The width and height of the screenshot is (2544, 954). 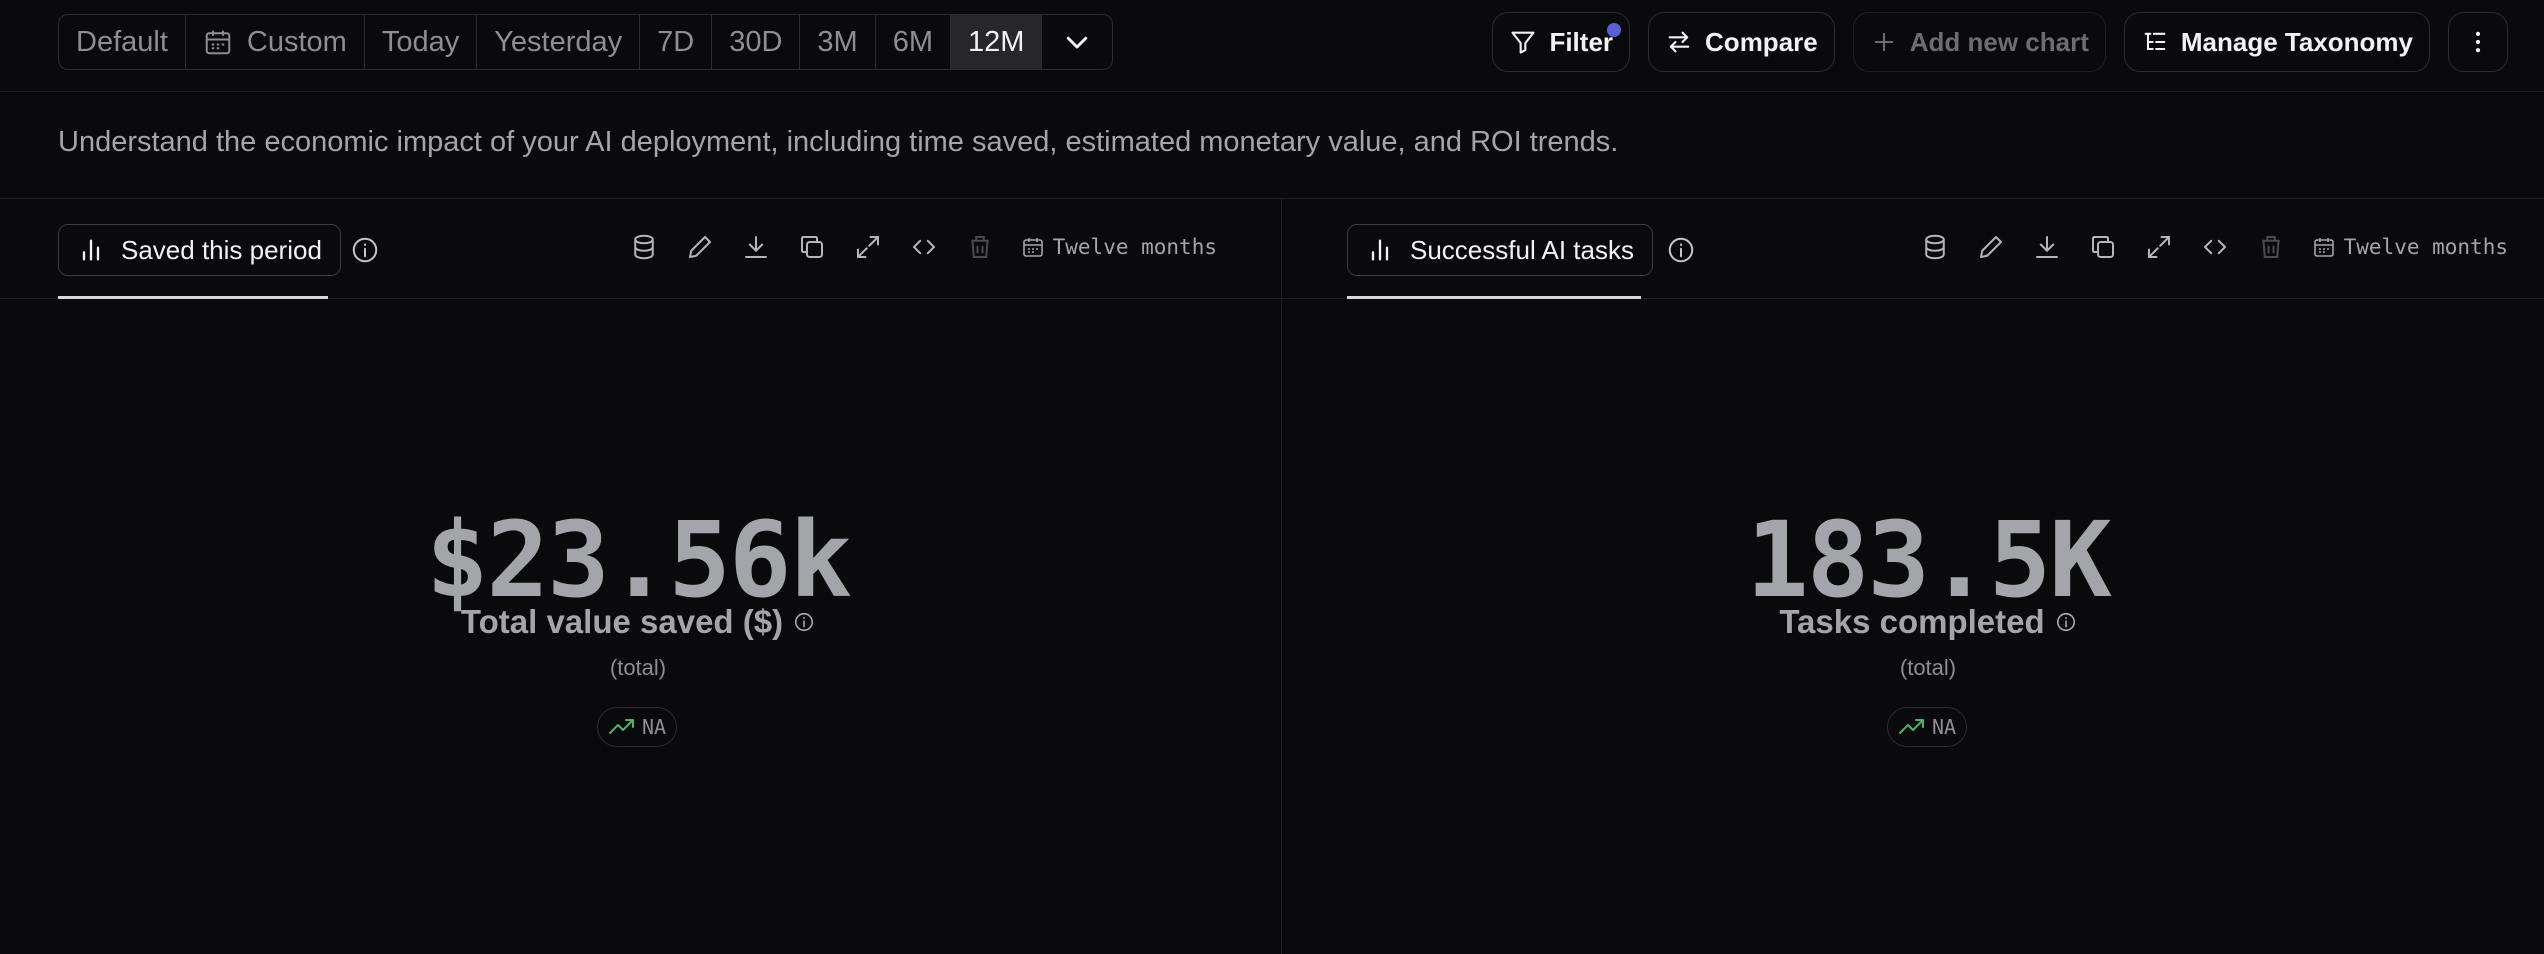 I want to click on range-7d-button: 7D, so click(x=676, y=42).